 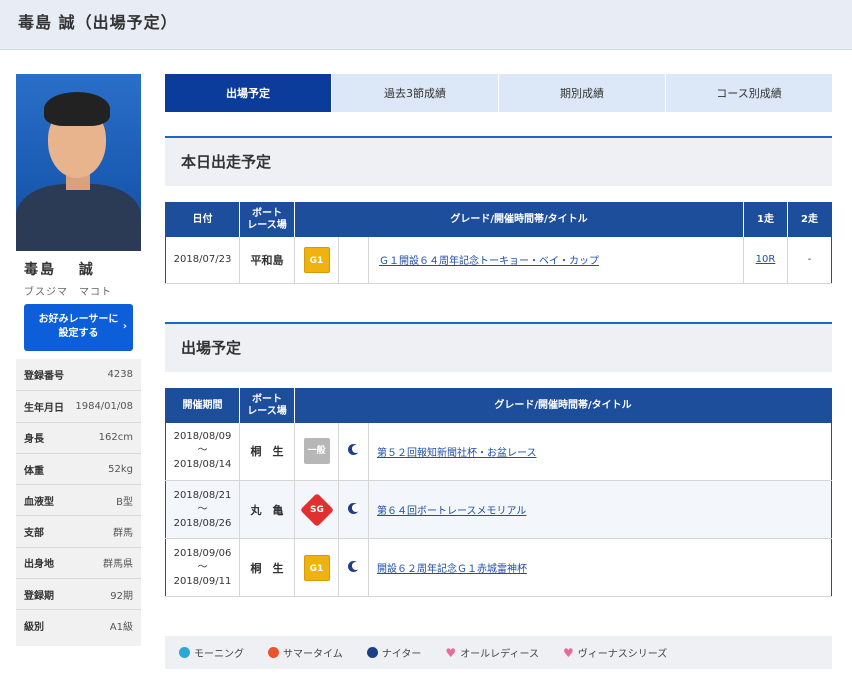 What do you see at coordinates (202, 567) in the screenshot?
I see `period-cell: 2018/09/06 ～ 2018/09/11` at bounding box center [202, 567].